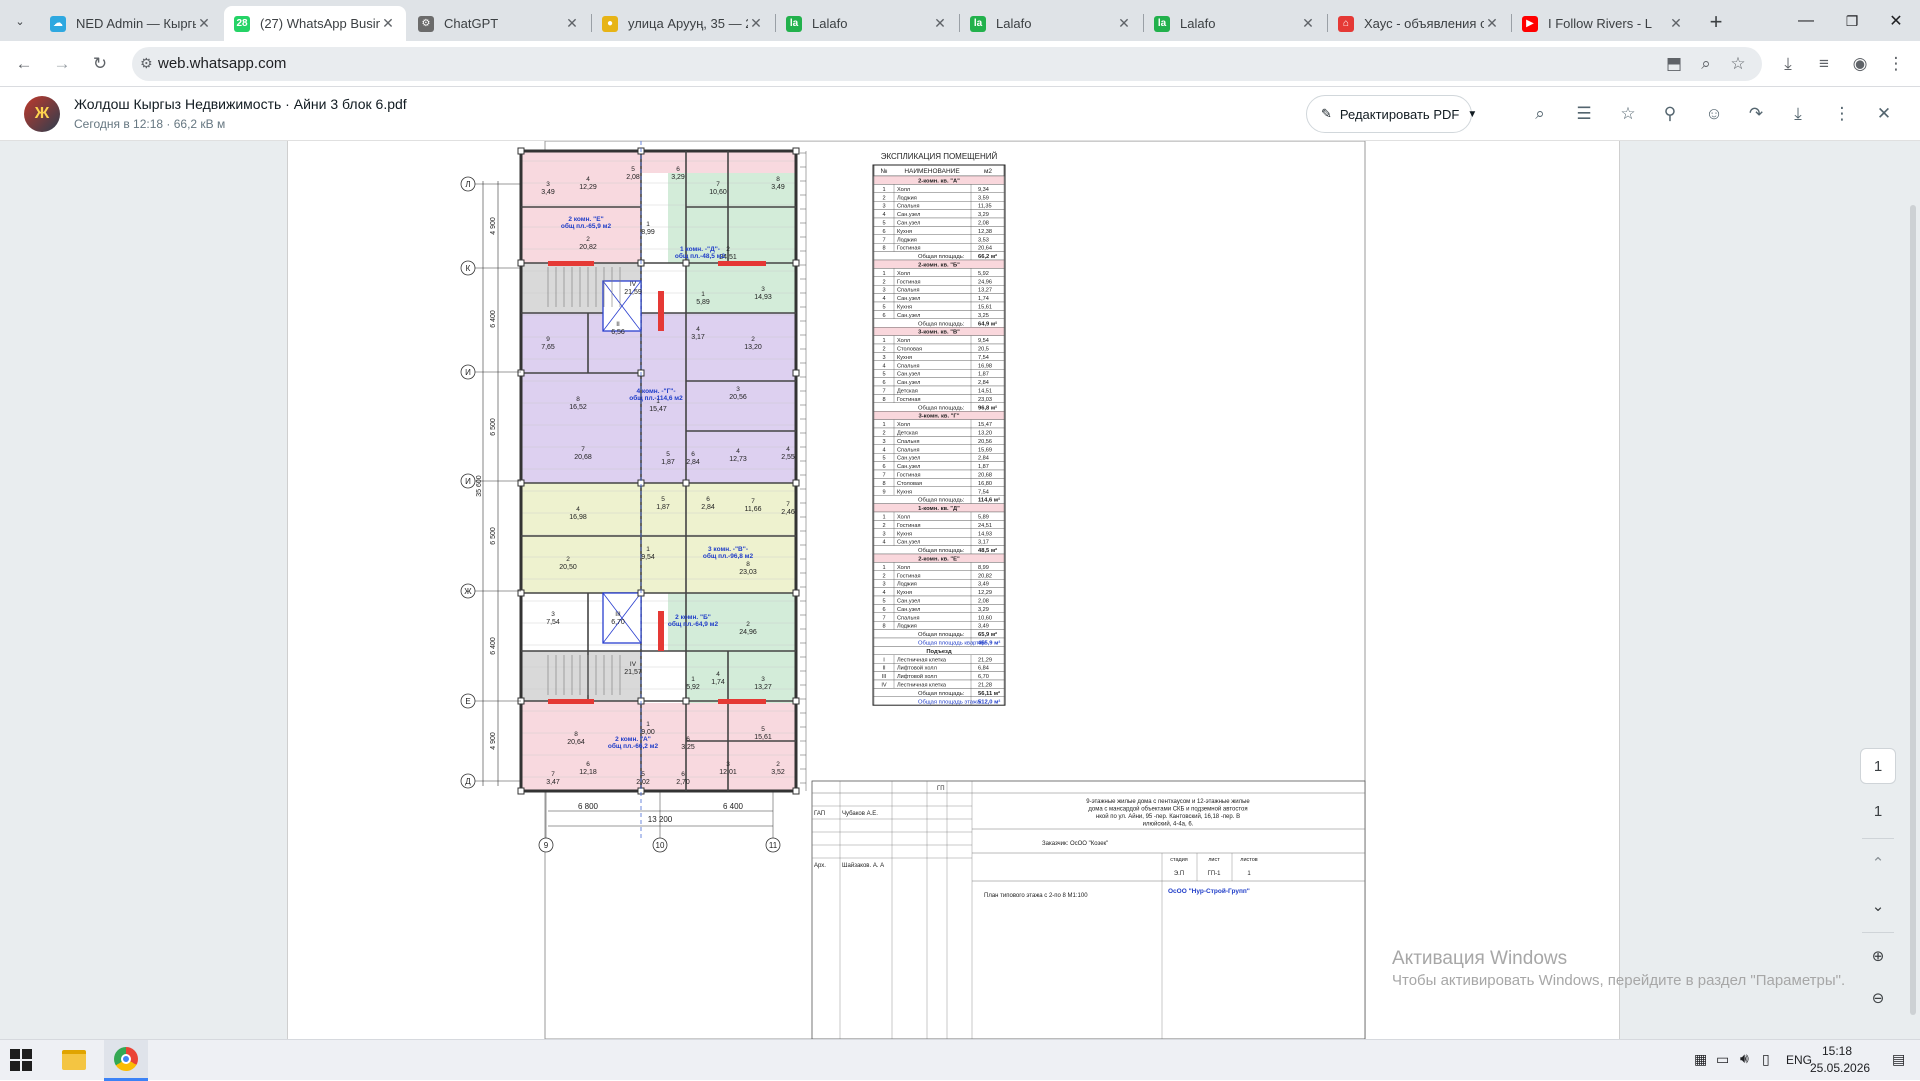  Describe the element at coordinates (643, 782) in the screenshot. I see `room-area: 2,02` at that location.